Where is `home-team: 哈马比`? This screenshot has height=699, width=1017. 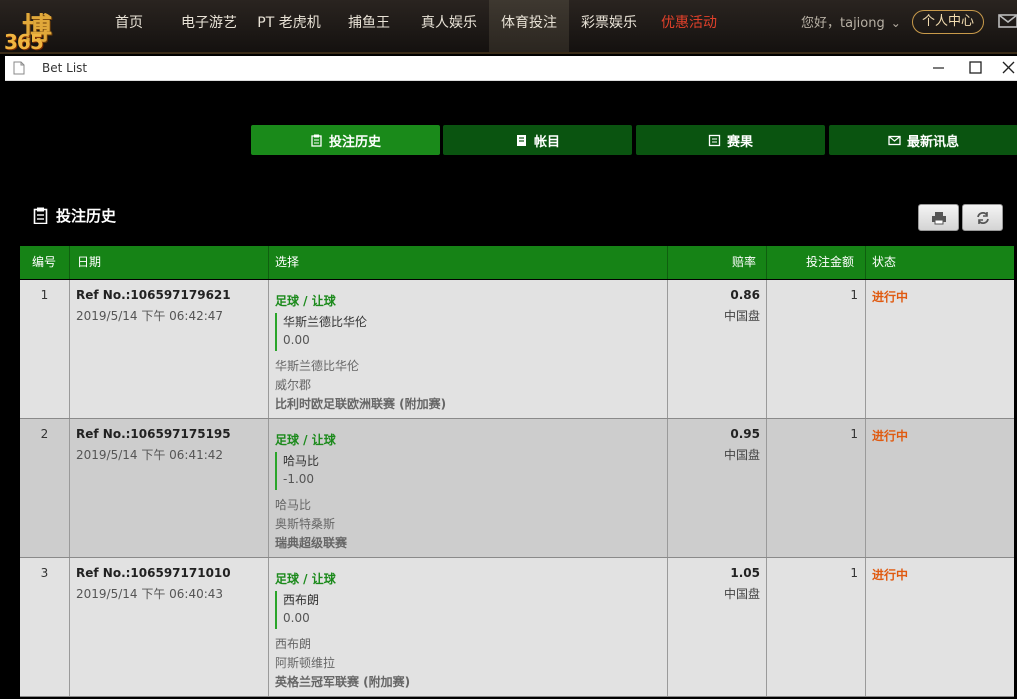
home-team: 哈马比 is located at coordinates (293, 505).